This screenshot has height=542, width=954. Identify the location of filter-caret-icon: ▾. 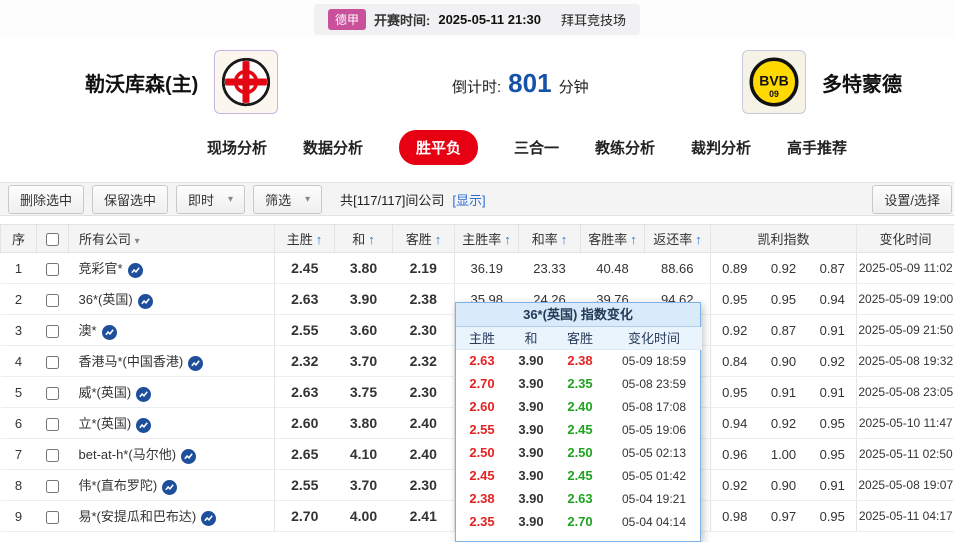
(137, 241).